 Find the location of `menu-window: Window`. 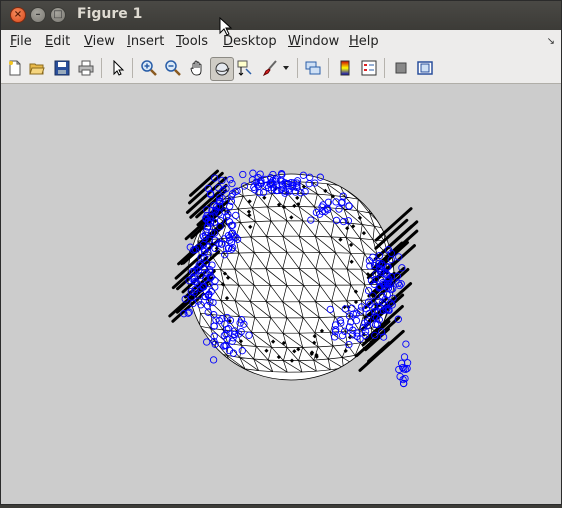

menu-window: Window is located at coordinates (313, 41).